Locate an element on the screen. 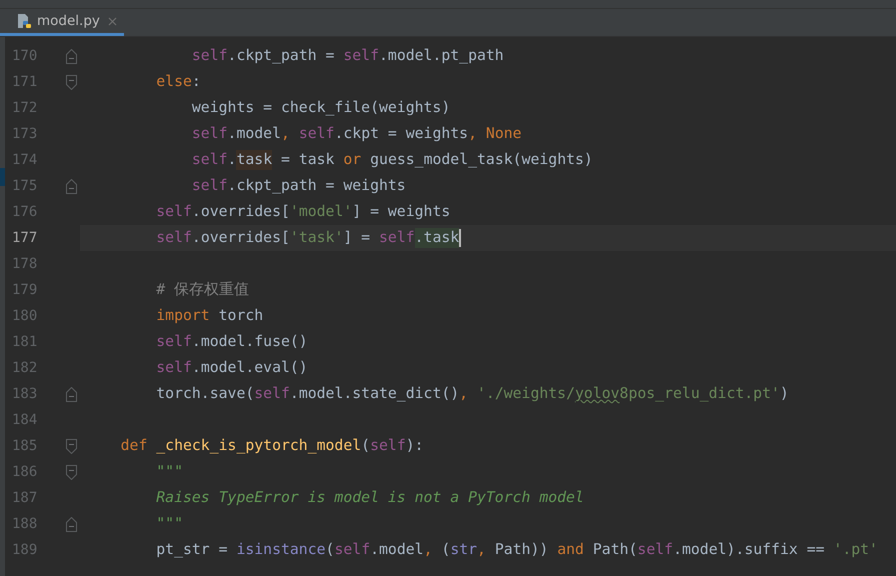  line-number: 179 is located at coordinates (24, 290).